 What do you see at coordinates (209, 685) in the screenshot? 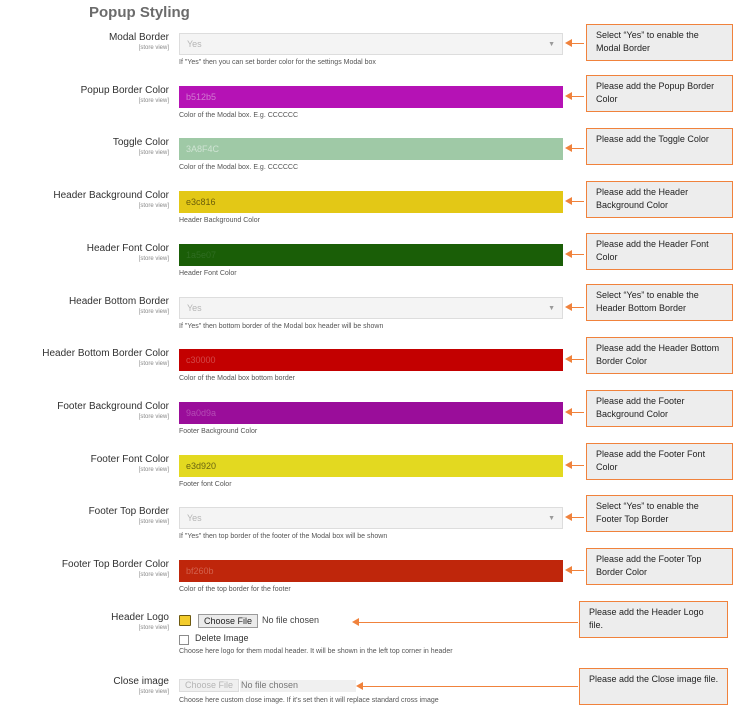
I see `close-image-choose-file-button: Choose File` at bounding box center [209, 685].